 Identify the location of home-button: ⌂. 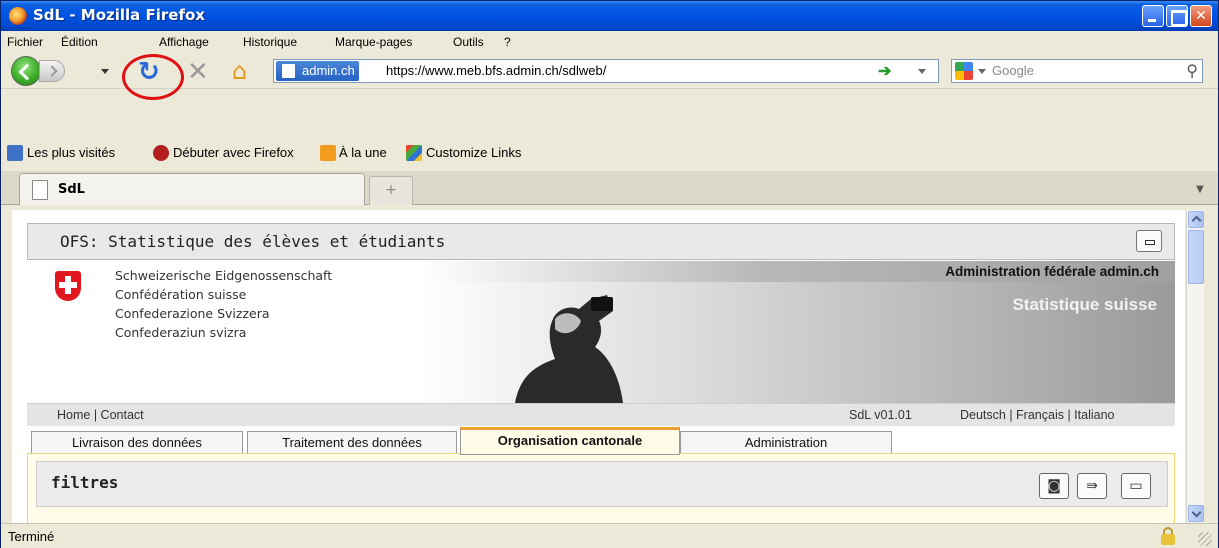
(239, 71).